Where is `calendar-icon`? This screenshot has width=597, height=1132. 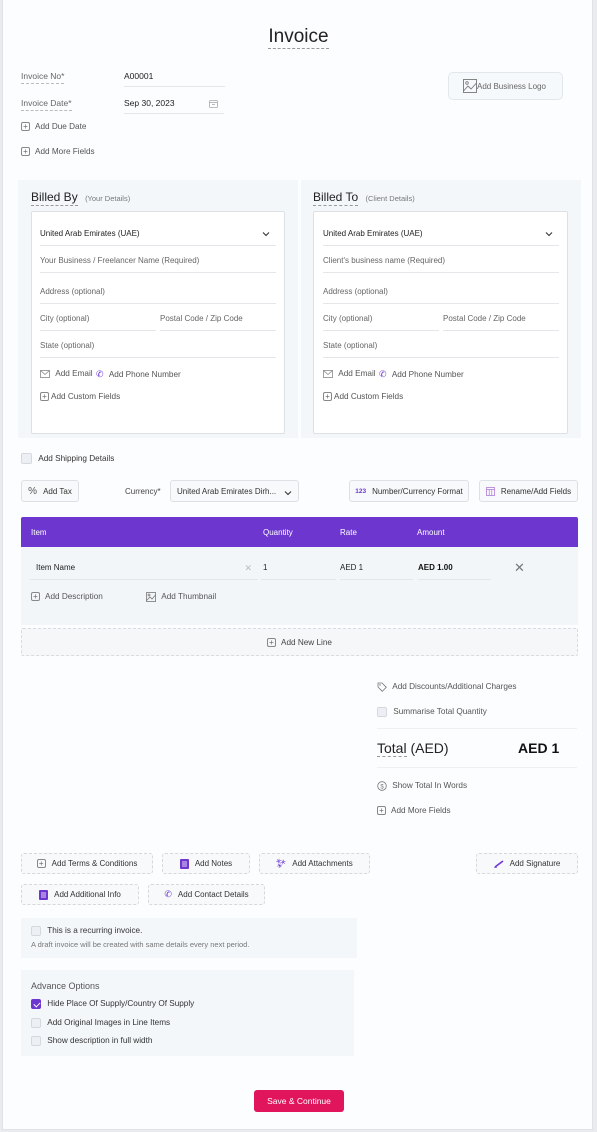 calendar-icon is located at coordinates (213, 103).